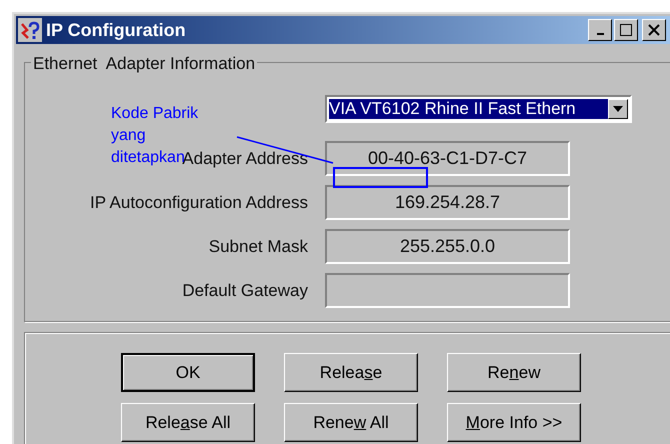 The height and width of the screenshot is (444, 670). I want to click on value-field: 00-40-63-C1-D7-C7, so click(447, 158).